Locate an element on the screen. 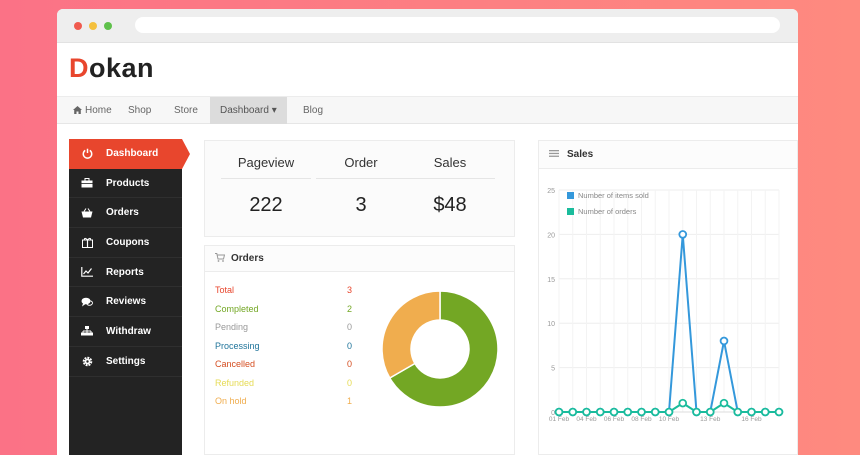  sidebar-item-settings: Settings is located at coordinates (125, 362).